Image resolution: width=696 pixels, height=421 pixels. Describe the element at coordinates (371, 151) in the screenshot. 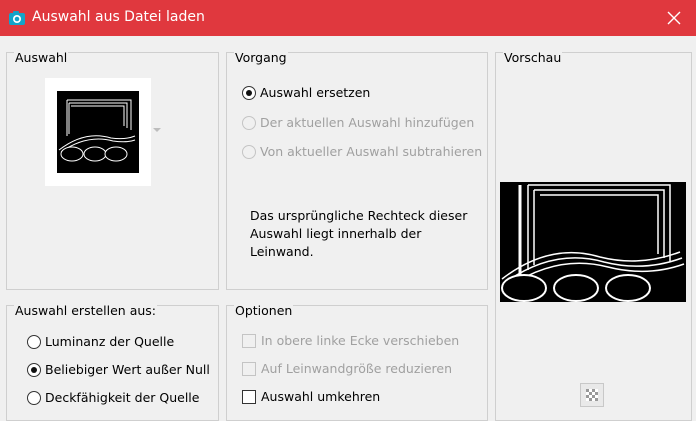

I see `radio-label: Von aktueller Auswahl subtrahieren` at that location.